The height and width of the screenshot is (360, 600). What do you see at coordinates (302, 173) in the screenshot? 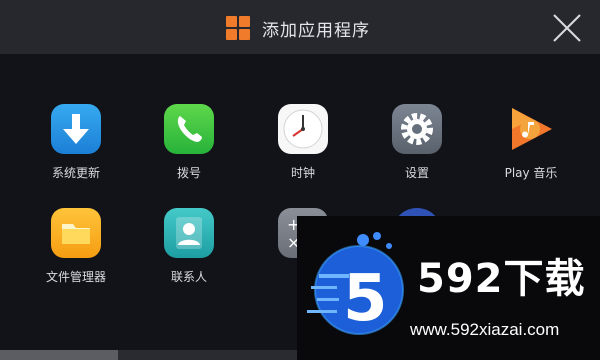
I see `app-label: 时钟` at bounding box center [302, 173].